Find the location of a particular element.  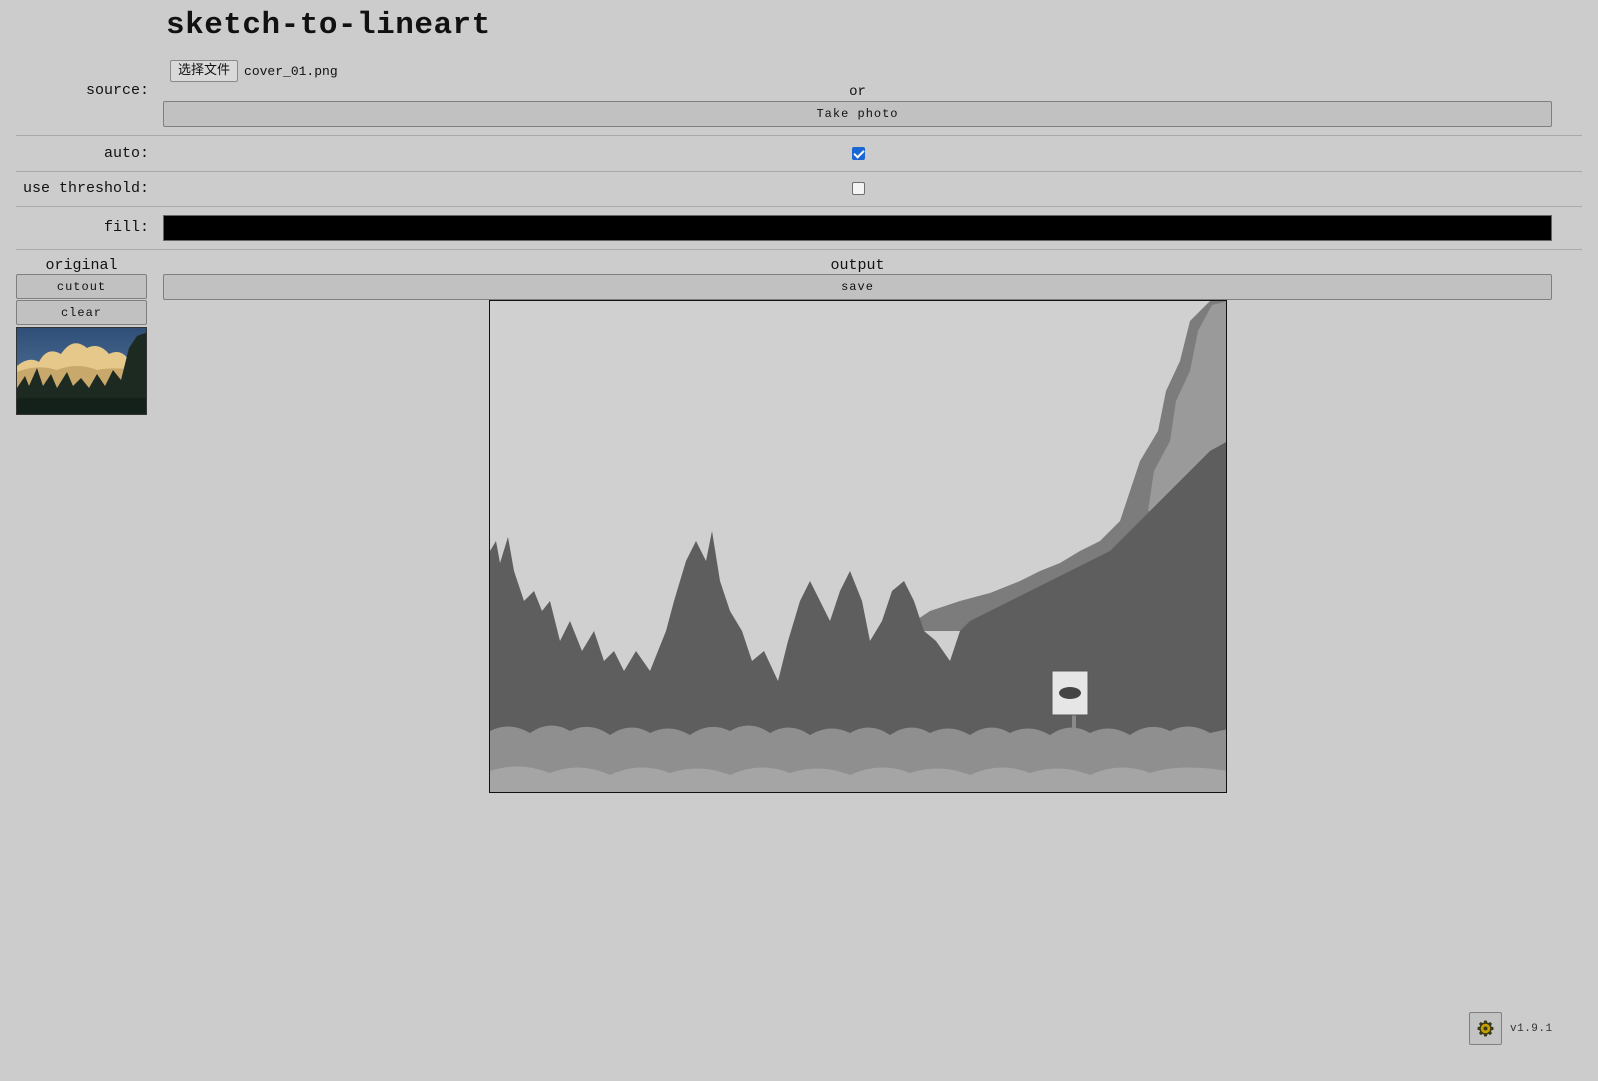

save-button: save is located at coordinates (857, 287).